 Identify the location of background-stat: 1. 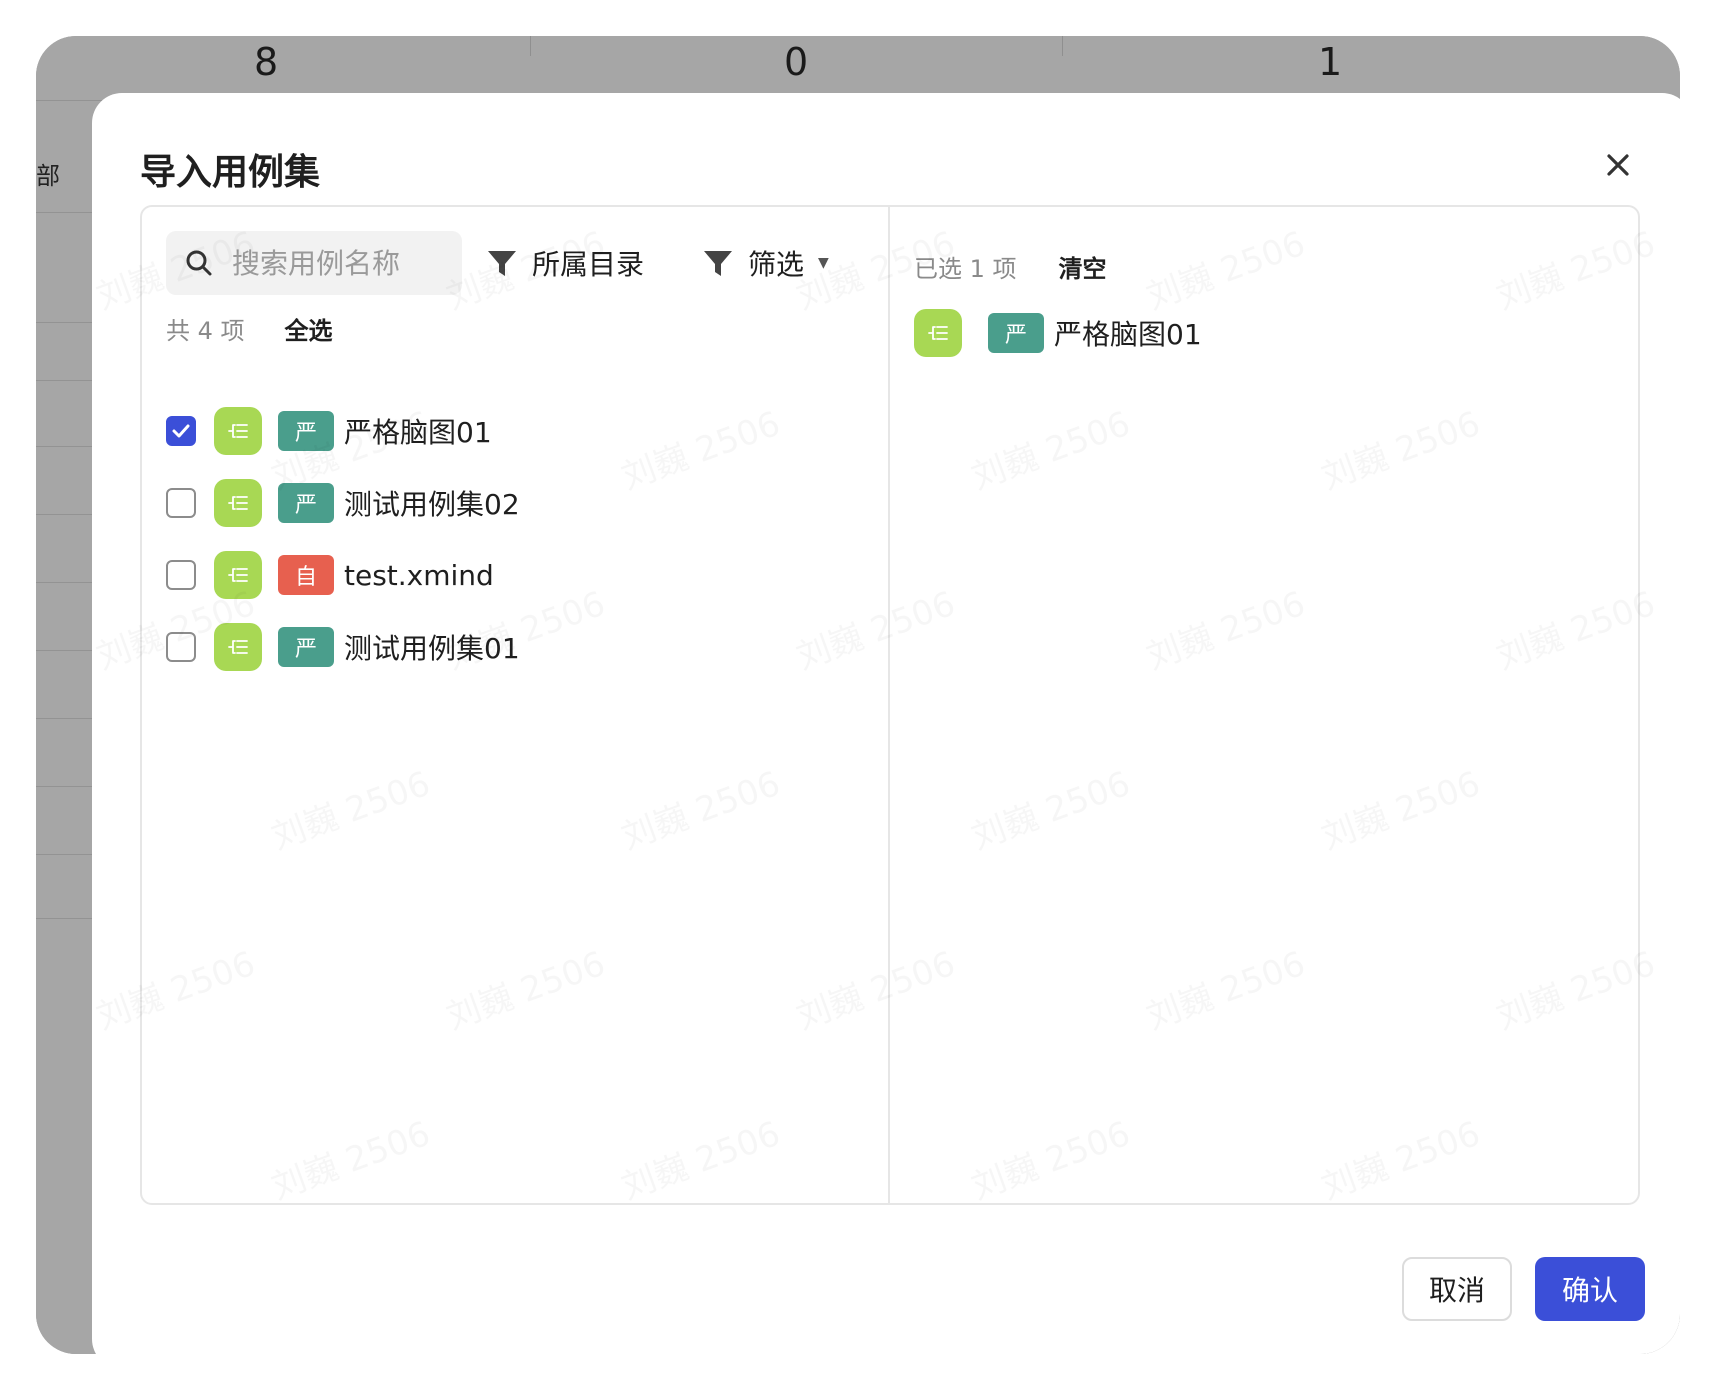
(1330, 62).